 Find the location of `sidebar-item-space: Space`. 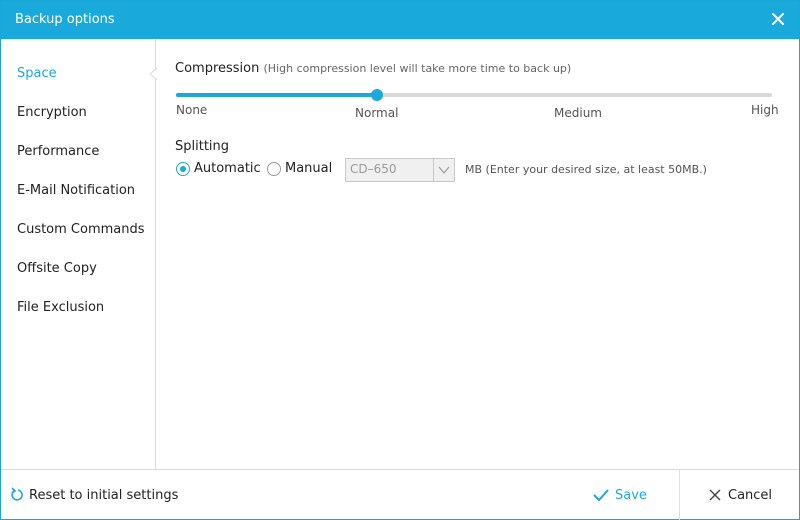

sidebar-item-space: Space is located at coordinates (37, 73).